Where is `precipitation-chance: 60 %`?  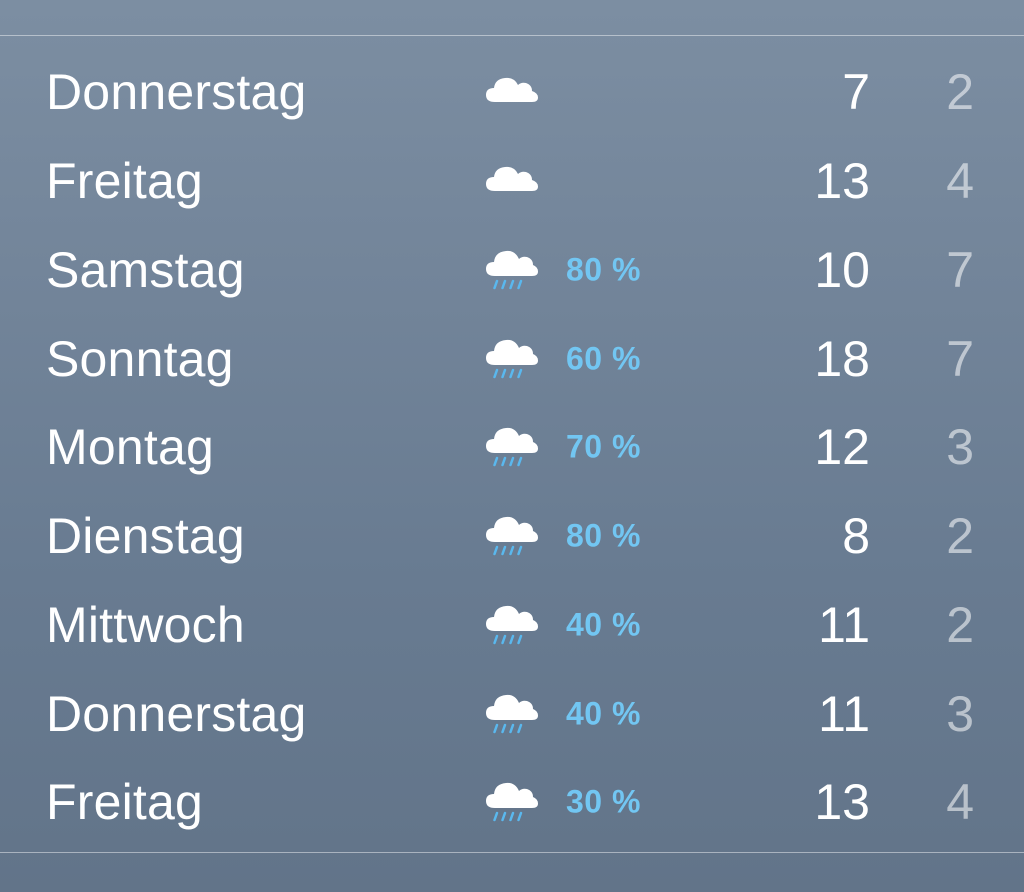 precipitation-chance: 60 % is located at coordinates (603, 358).